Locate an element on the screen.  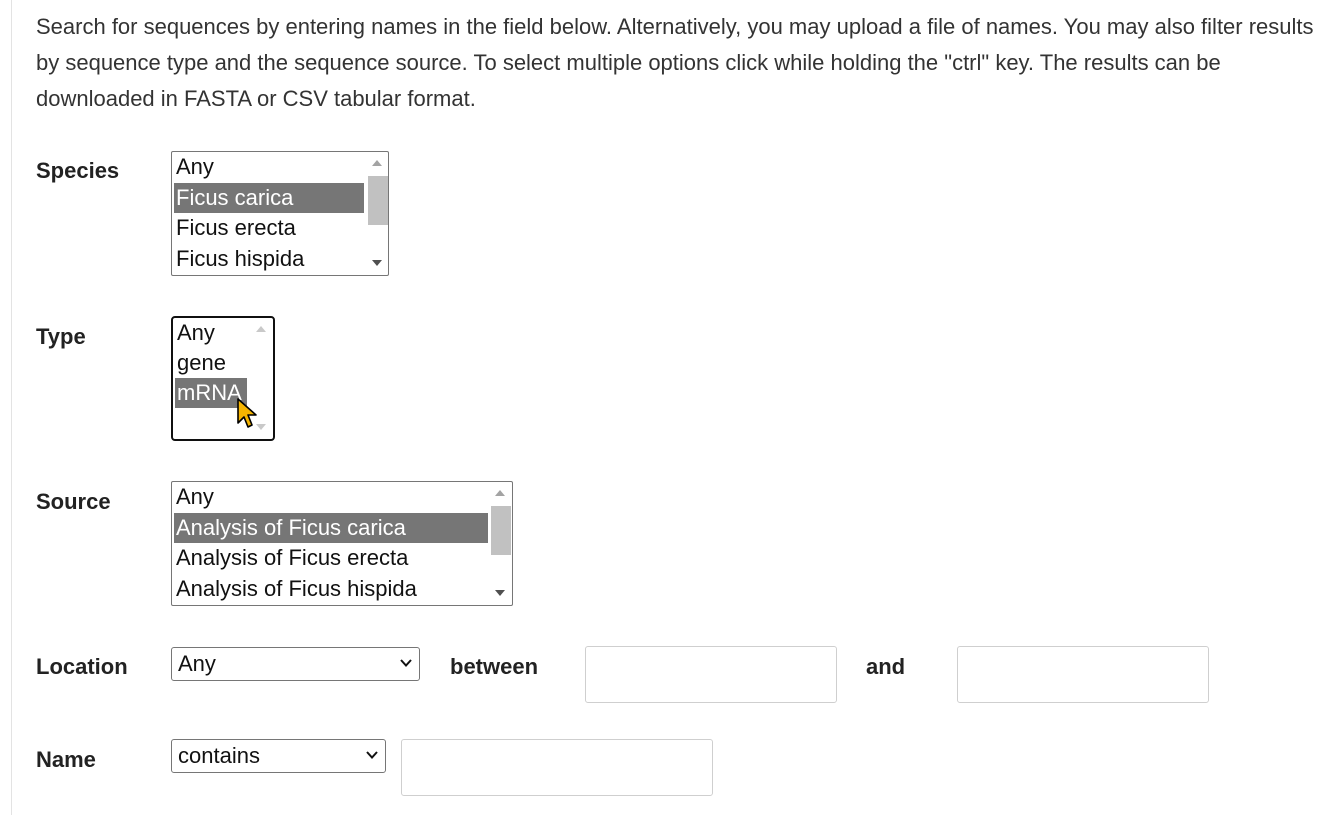
source-label: Source is located at coordinates (73, 501).